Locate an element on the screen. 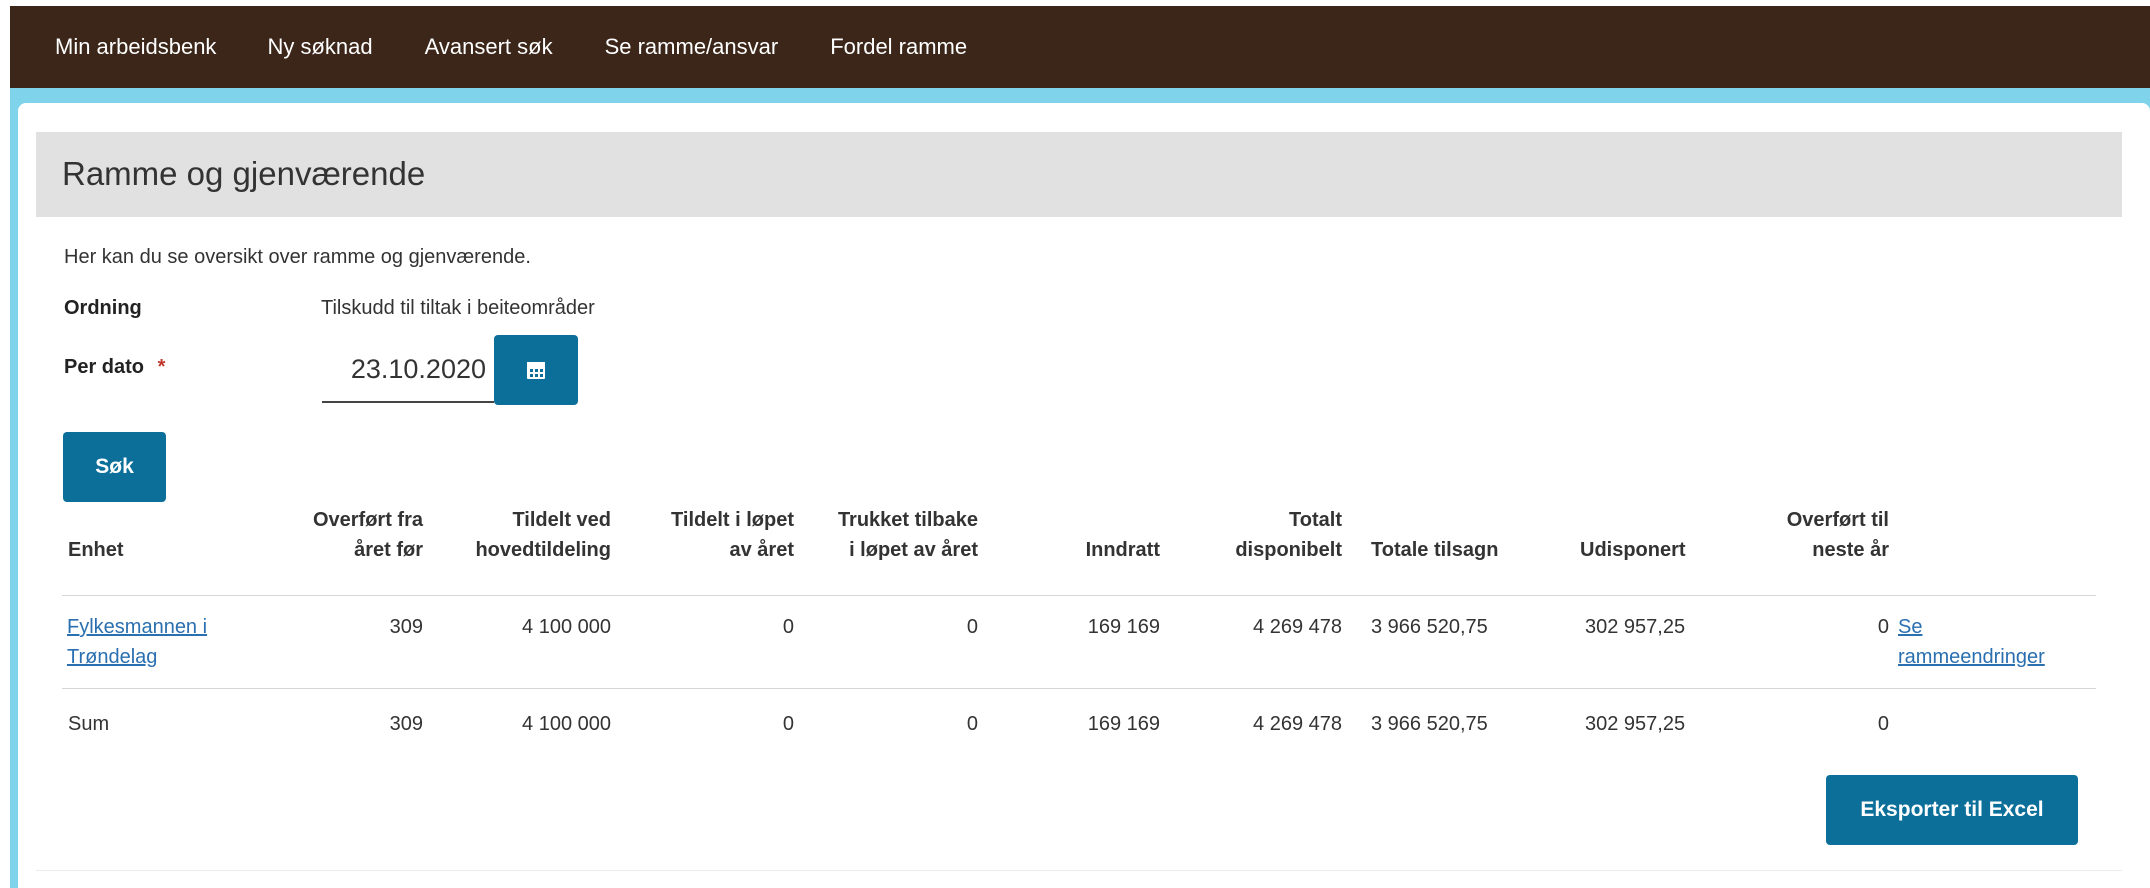  col-header-tilsagn: Totale tilsagn is located at coordinates (1435, 550).